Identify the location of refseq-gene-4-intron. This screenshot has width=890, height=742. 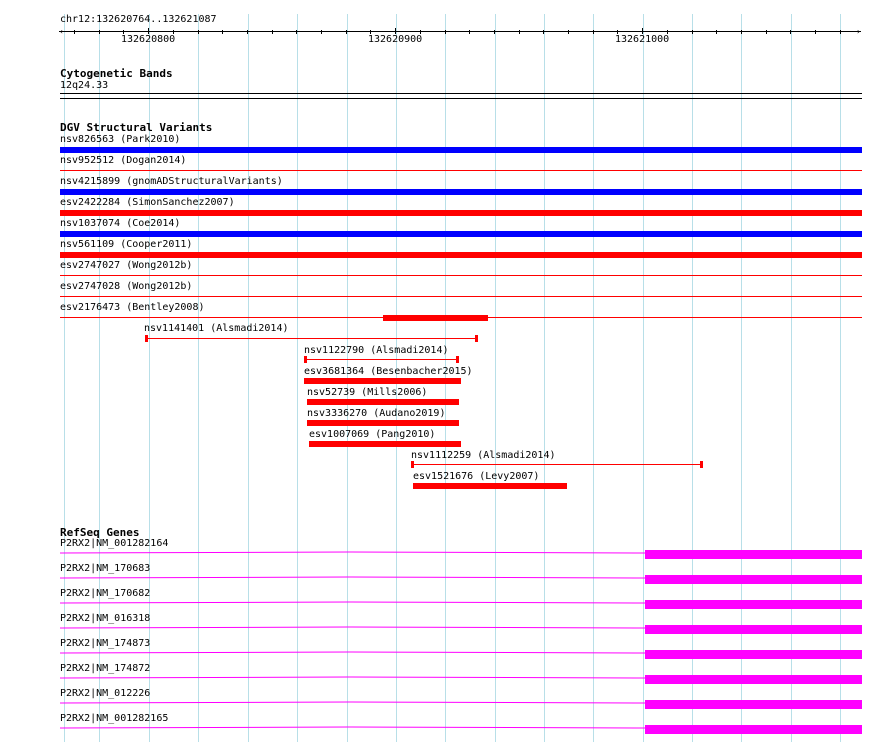
(355, 628).